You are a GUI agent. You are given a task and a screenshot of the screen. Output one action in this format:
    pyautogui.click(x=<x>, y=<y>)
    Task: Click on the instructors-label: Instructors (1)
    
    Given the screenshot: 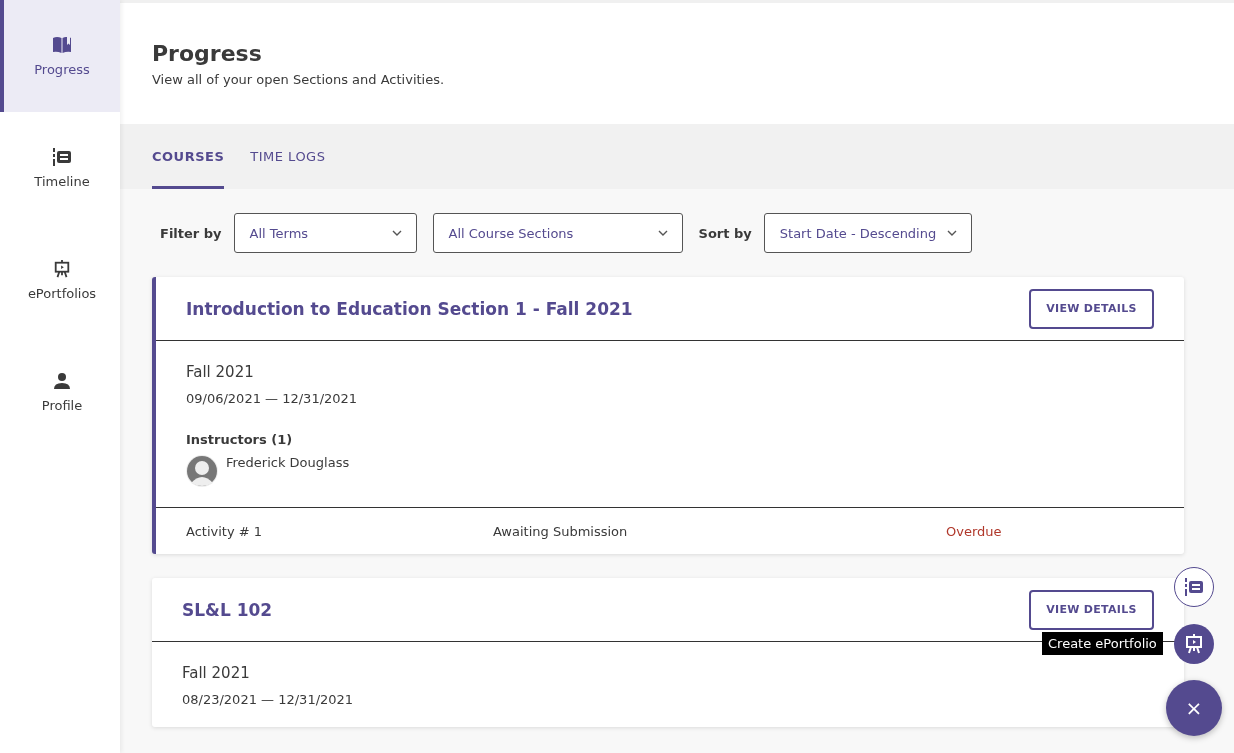 What is the action you would take?
    pyautogui.click(x=240, y=439)
    